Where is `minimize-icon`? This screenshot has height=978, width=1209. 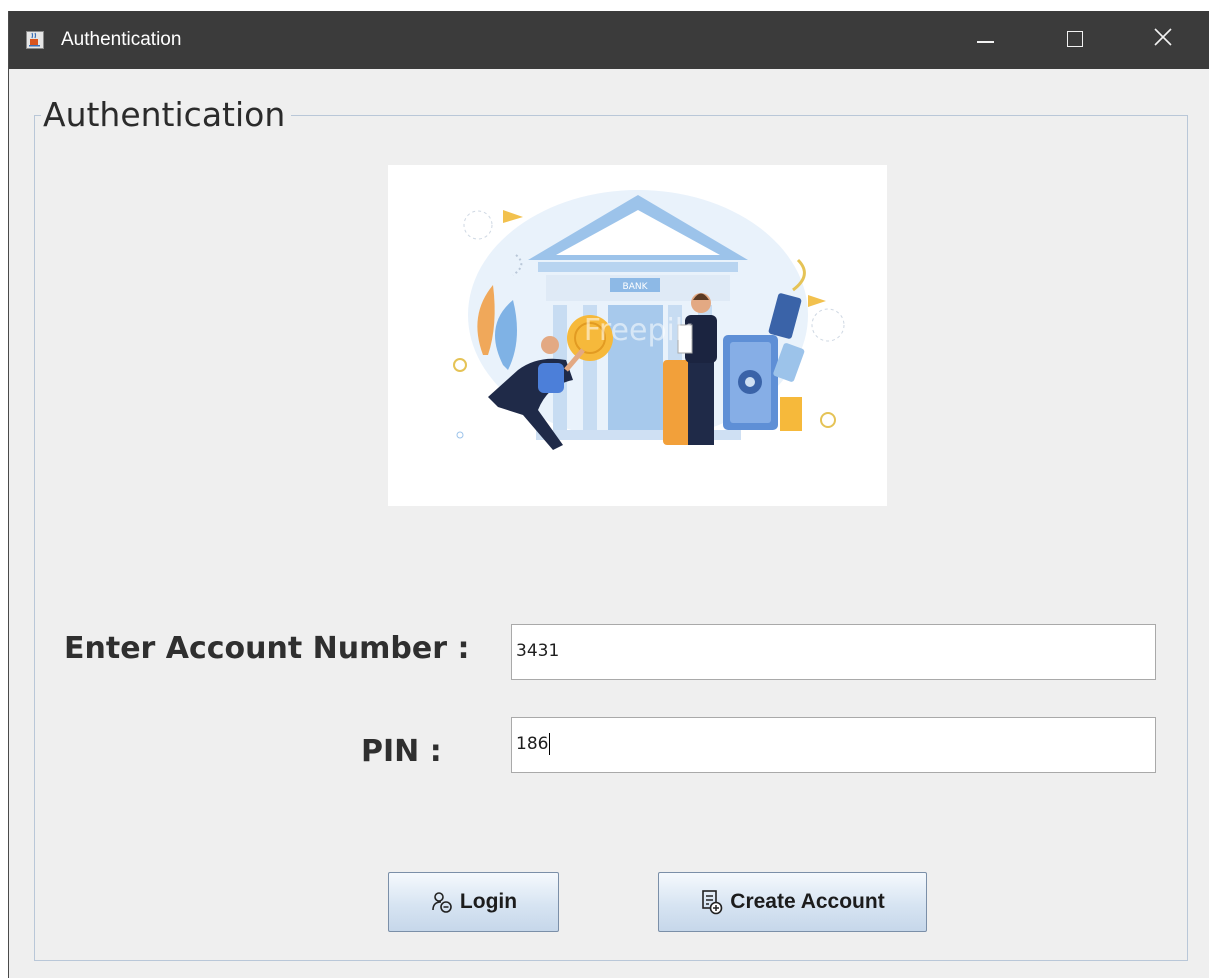
minimize-icon is located at coordinates (985, 42).